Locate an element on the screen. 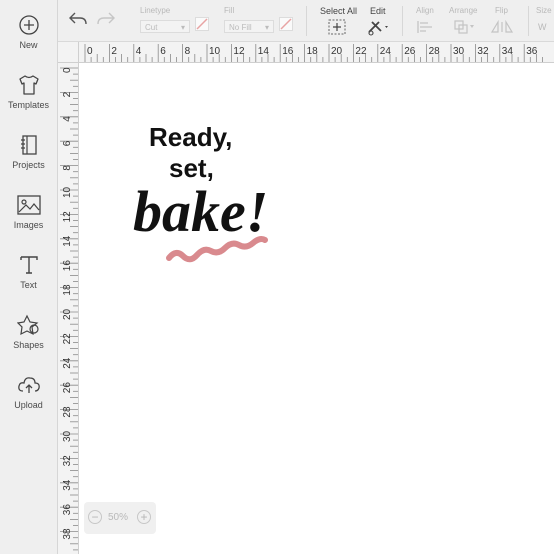  sidebar-item-label: Text is located at coordinates (28, 285).